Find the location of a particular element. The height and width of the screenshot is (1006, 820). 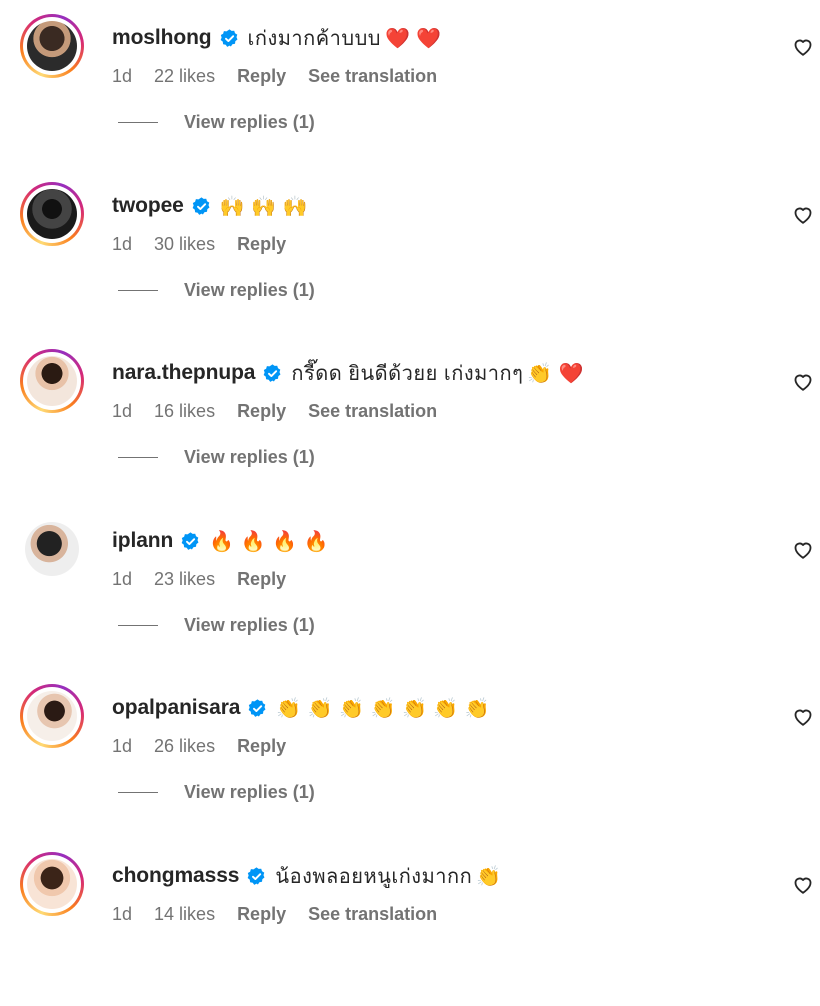

comment-like-count: 23 likes is located at coordinates (184, 579).